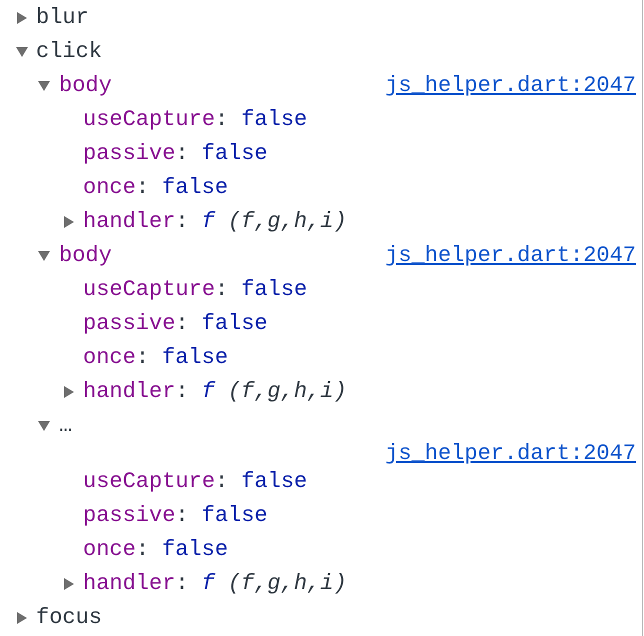 The height and width of the screenshot is (636, 644). Describe the element at coordinates (69, 52) in the screenshot. I see `event-name: click` at that location.